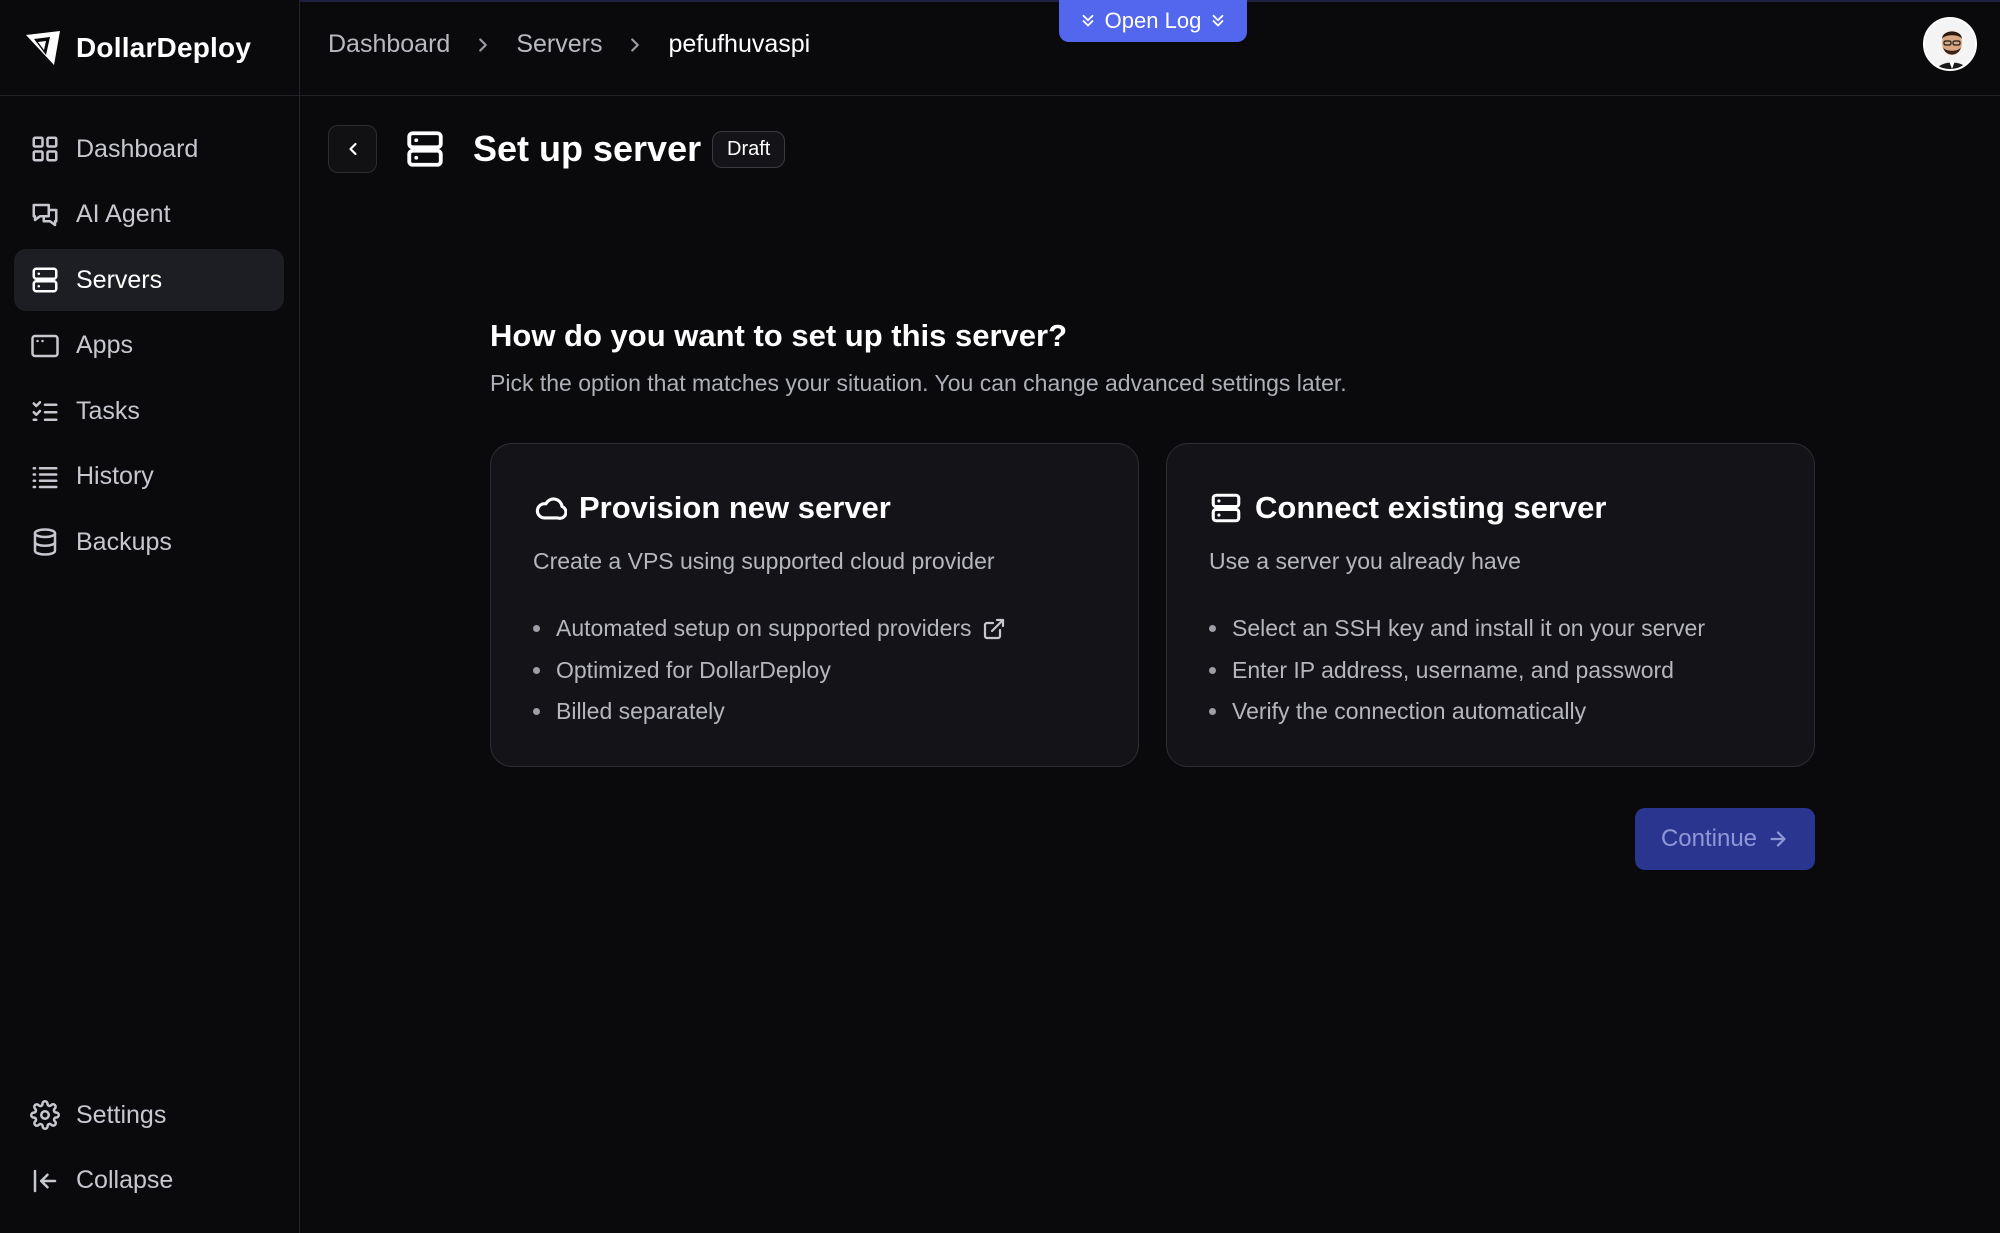 Image resolution: width=2000 pixels, height=1233 pixels. What do you see at coordinates (123, 214) in the screenshot?
I see `sidebar-item-label: AI Agent` at bounding box center [123, 214].